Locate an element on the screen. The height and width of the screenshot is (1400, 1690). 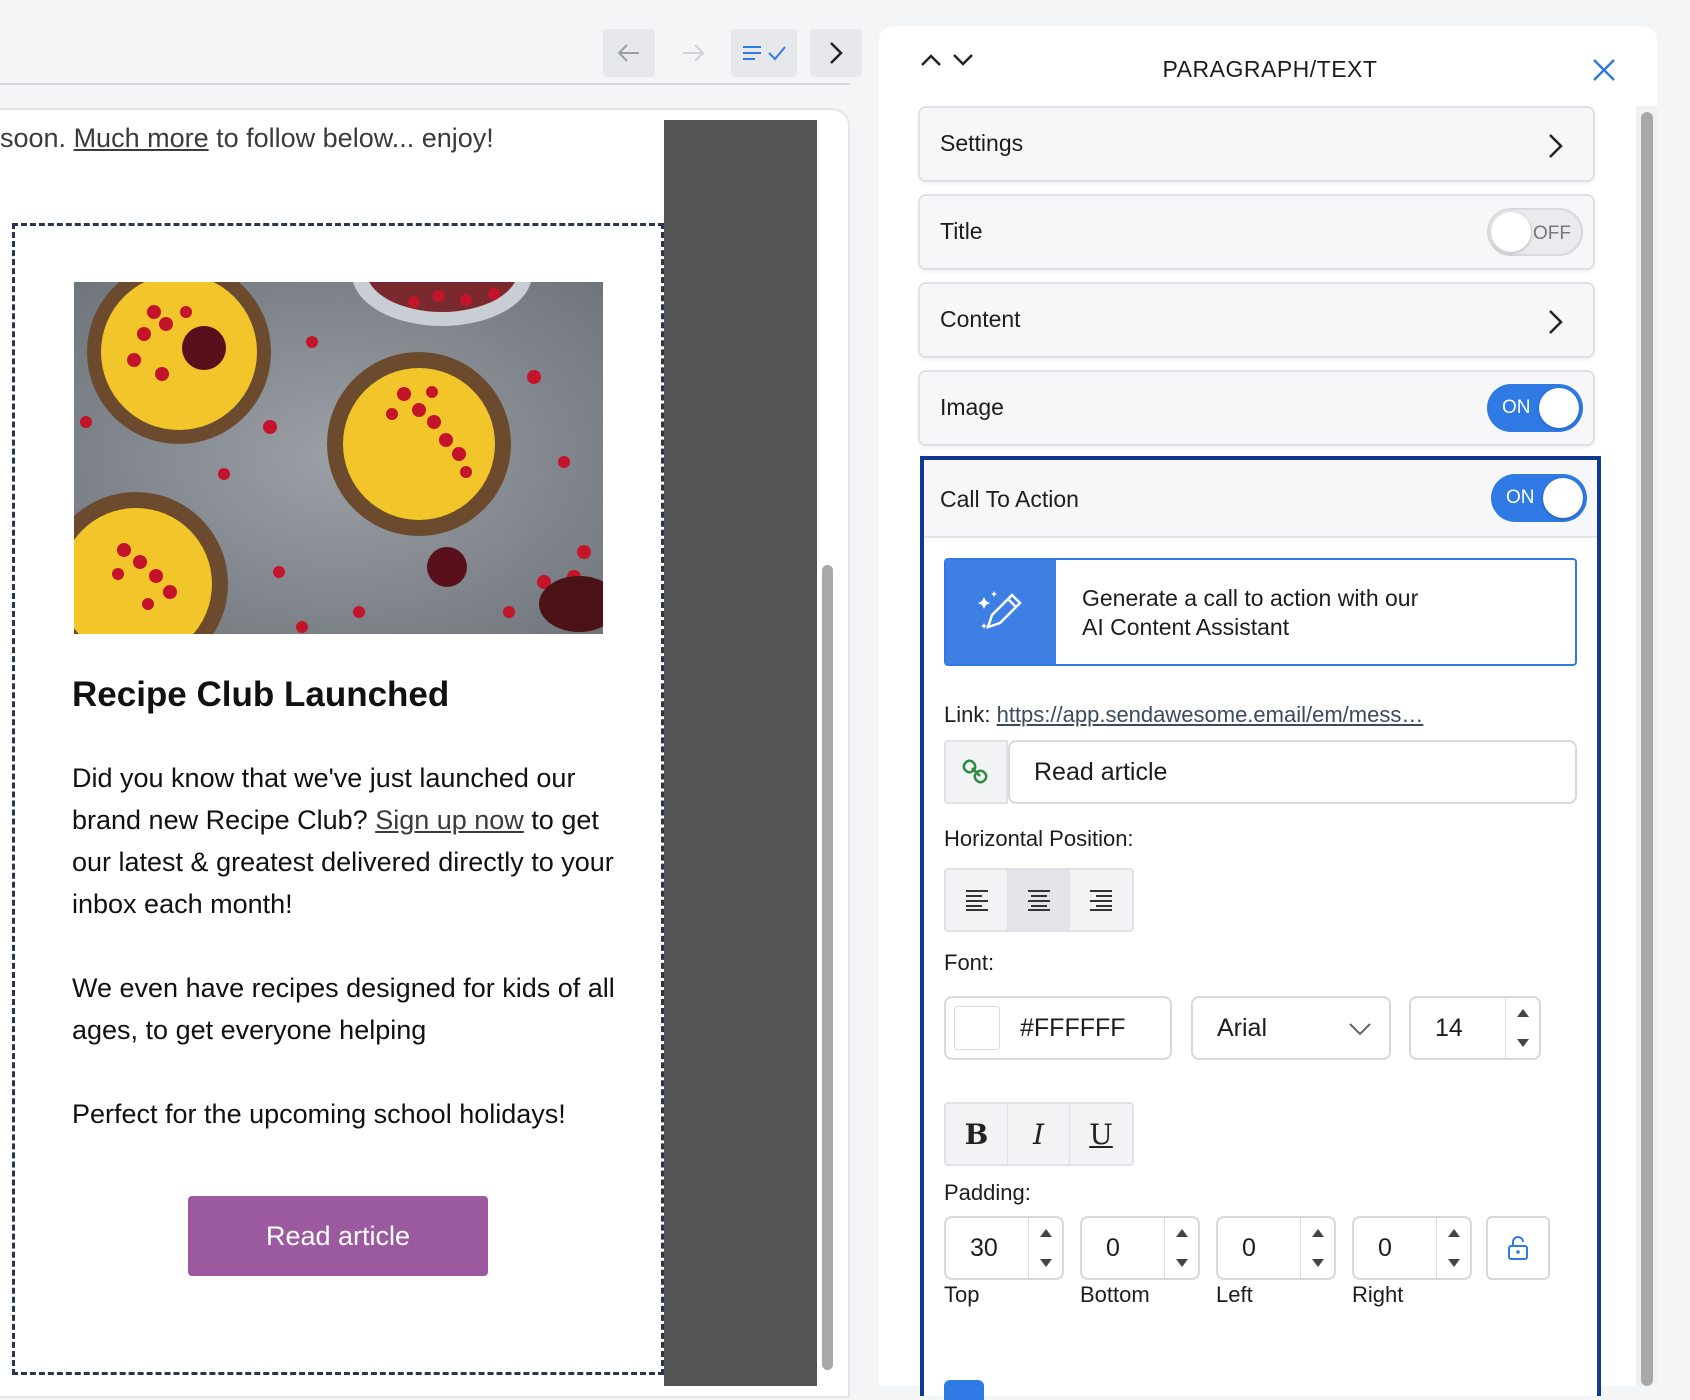
align-left-icon is located at coordinates (976, 900).